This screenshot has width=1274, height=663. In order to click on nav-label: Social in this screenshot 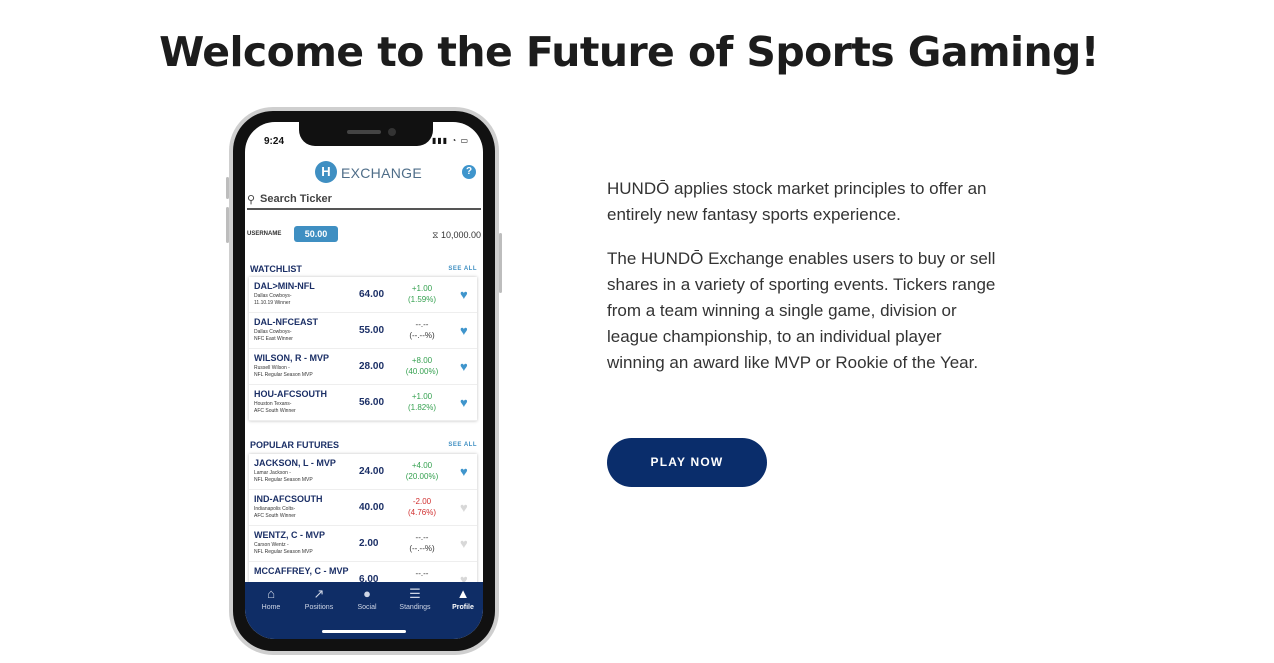, I will do `click(367, 607)`.